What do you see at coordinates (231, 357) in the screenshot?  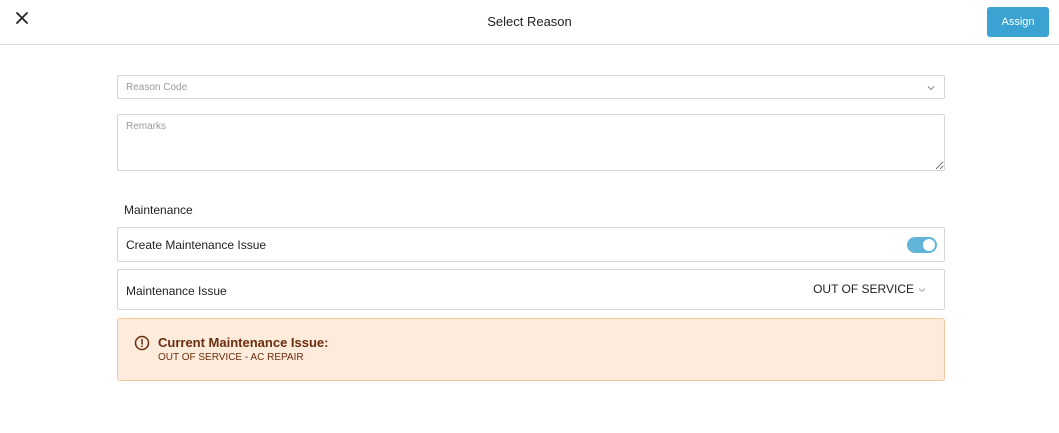 I see `alert-text: OUT OF SERVICE - AC REPAIR` at bounding box center [231, 357].